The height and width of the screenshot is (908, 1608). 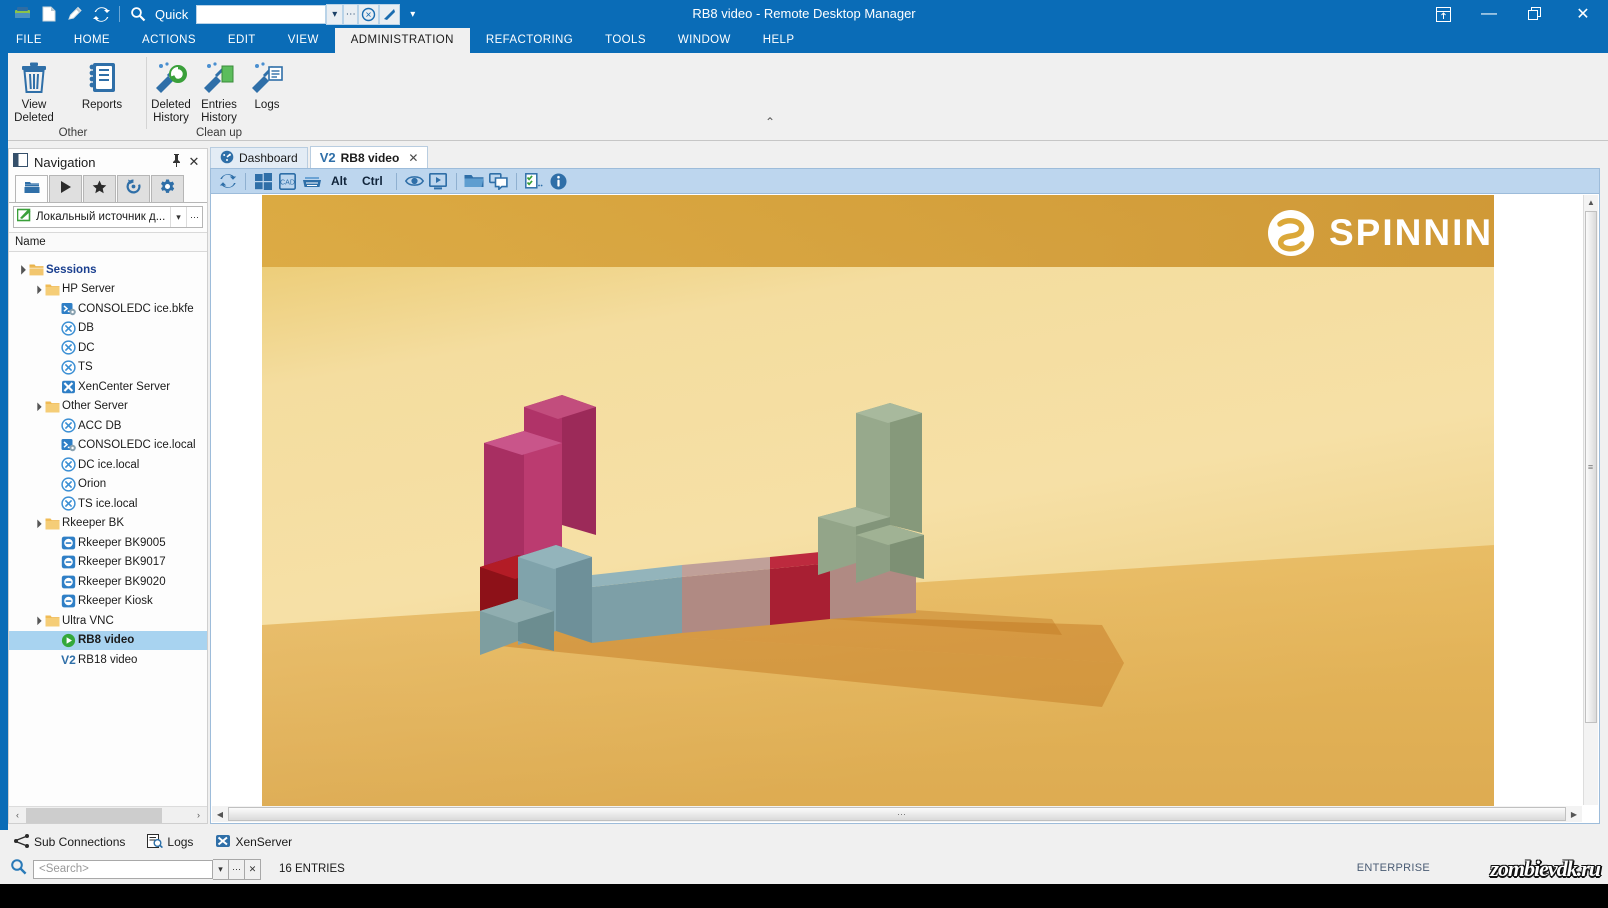 What do you see at coordinates (102, 91) in the screenshot?
I see `reports-button: Reports` at bounding box center [102, 91].